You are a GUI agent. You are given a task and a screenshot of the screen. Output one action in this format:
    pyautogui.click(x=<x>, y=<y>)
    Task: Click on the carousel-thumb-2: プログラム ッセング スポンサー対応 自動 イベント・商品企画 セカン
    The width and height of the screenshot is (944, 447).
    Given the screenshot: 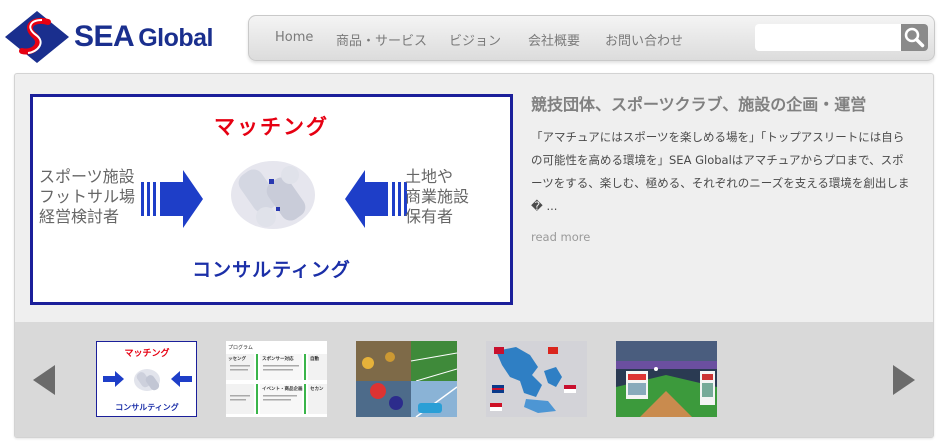 What is the action you would take?
    pyautogui.click(x=276, y=379)
    